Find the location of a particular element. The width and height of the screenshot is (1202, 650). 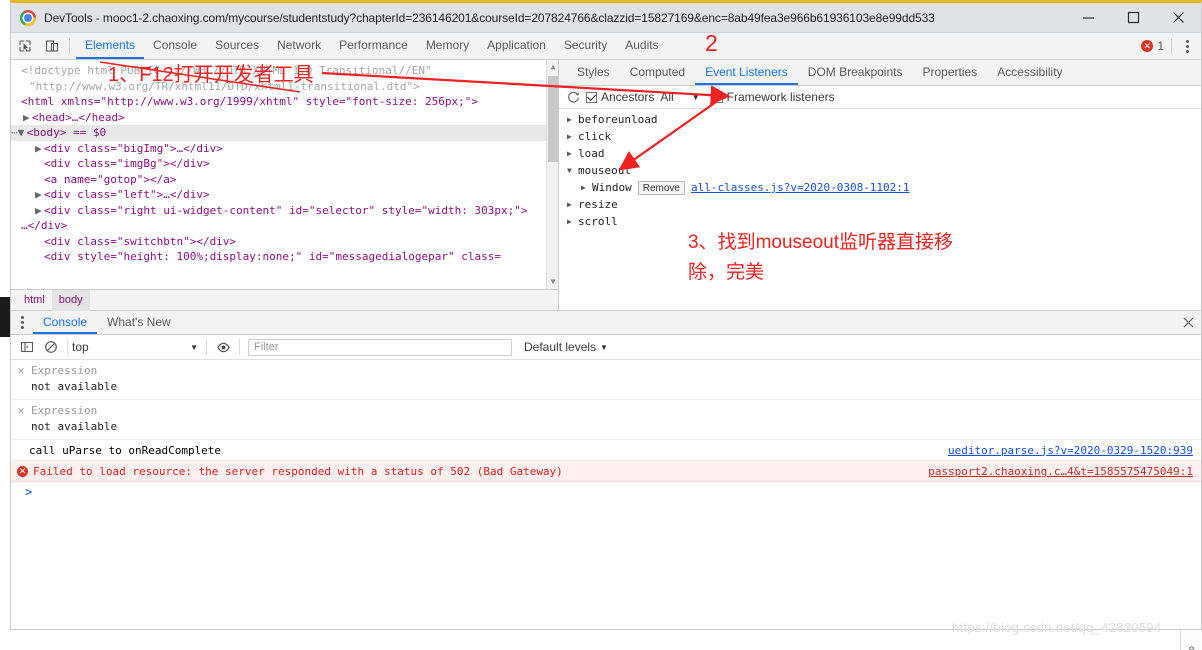

sidebar-tab-computed: Computed is located at coordinates (657, 72).